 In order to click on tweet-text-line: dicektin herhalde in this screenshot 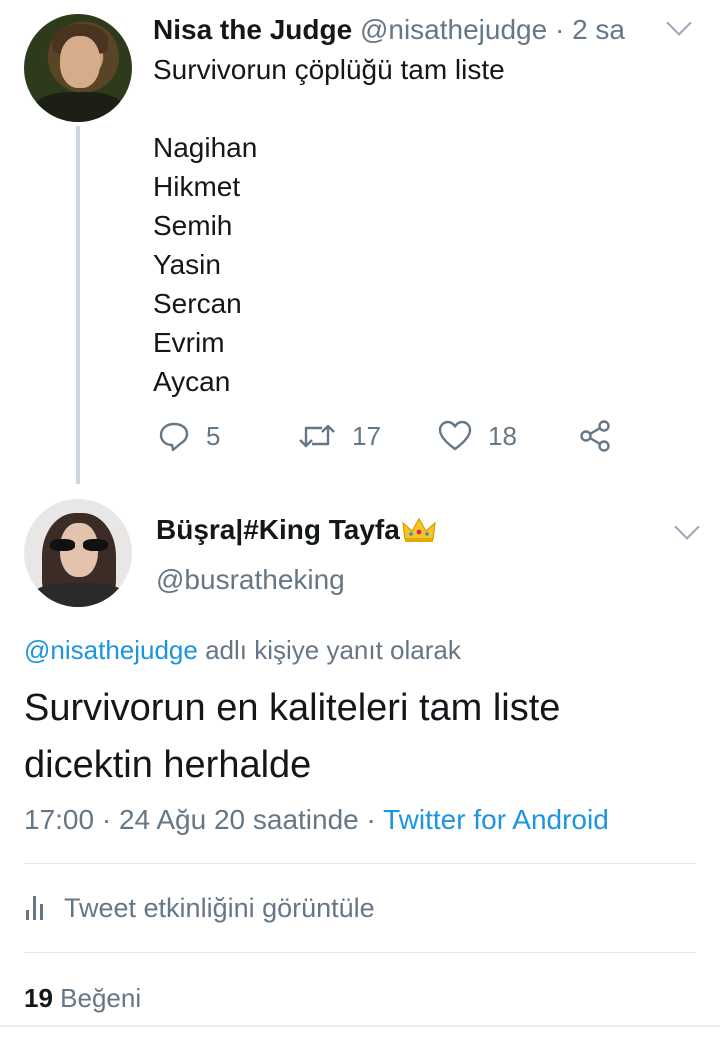, I will do `click(168, 765)`.